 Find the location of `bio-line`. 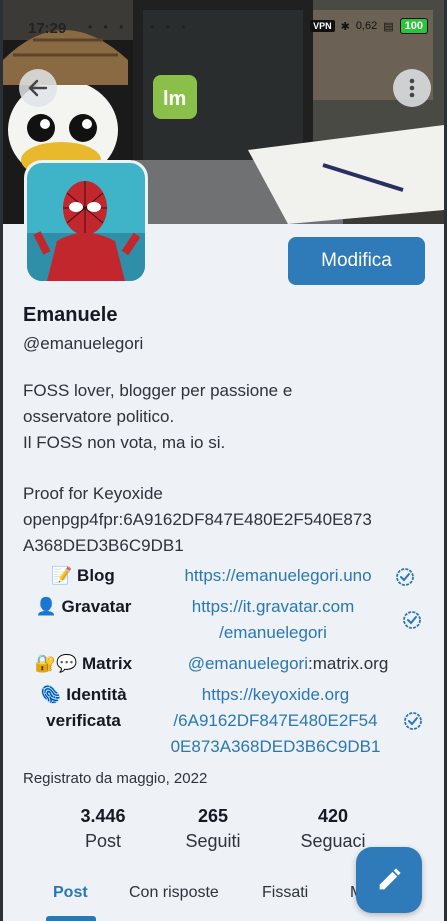

bio-line is located at coordinates (228, 468).